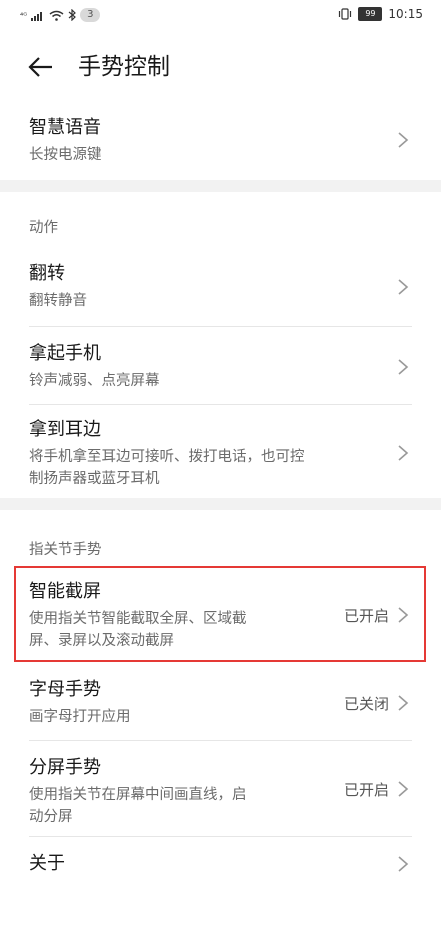  I want to click on status-right: 99 10:15, so click(380, 14).